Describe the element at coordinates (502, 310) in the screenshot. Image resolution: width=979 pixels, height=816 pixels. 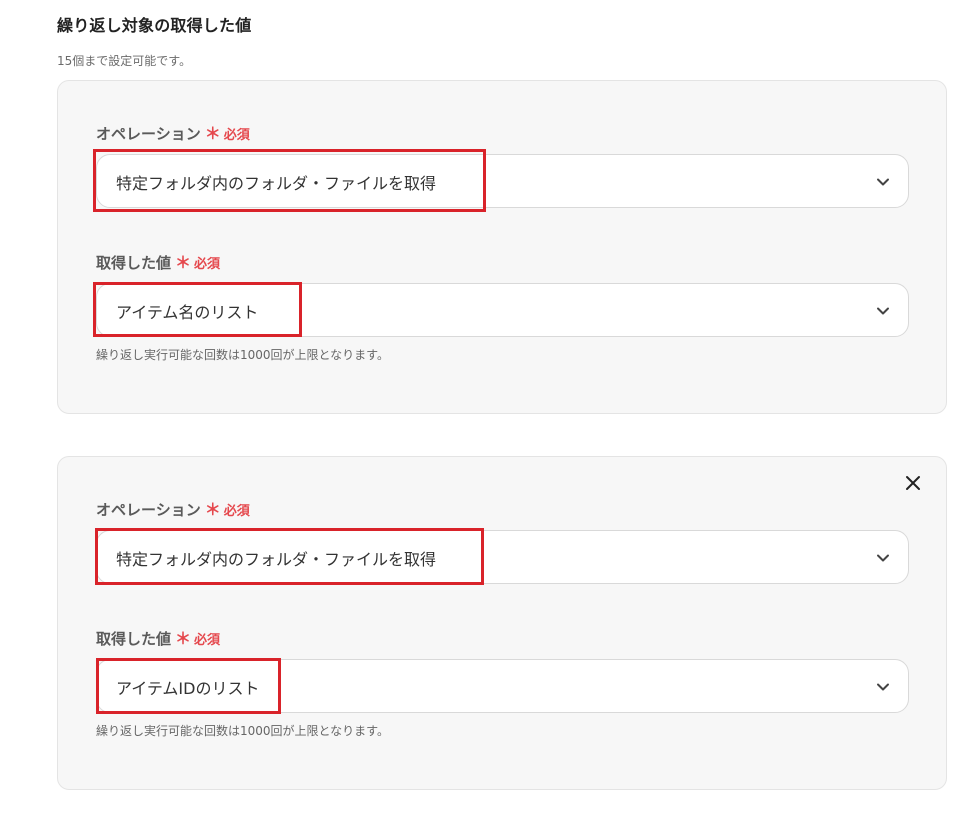
I see `value-select: アイテム名のリスト` at that location.